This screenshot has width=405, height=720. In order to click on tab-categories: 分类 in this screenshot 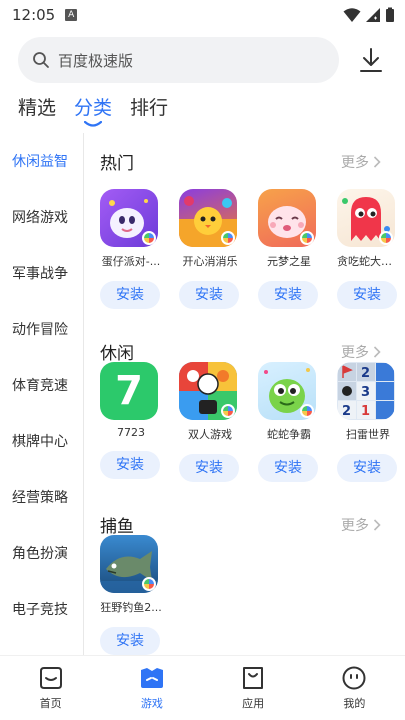, I will do `click(93, 111)`.